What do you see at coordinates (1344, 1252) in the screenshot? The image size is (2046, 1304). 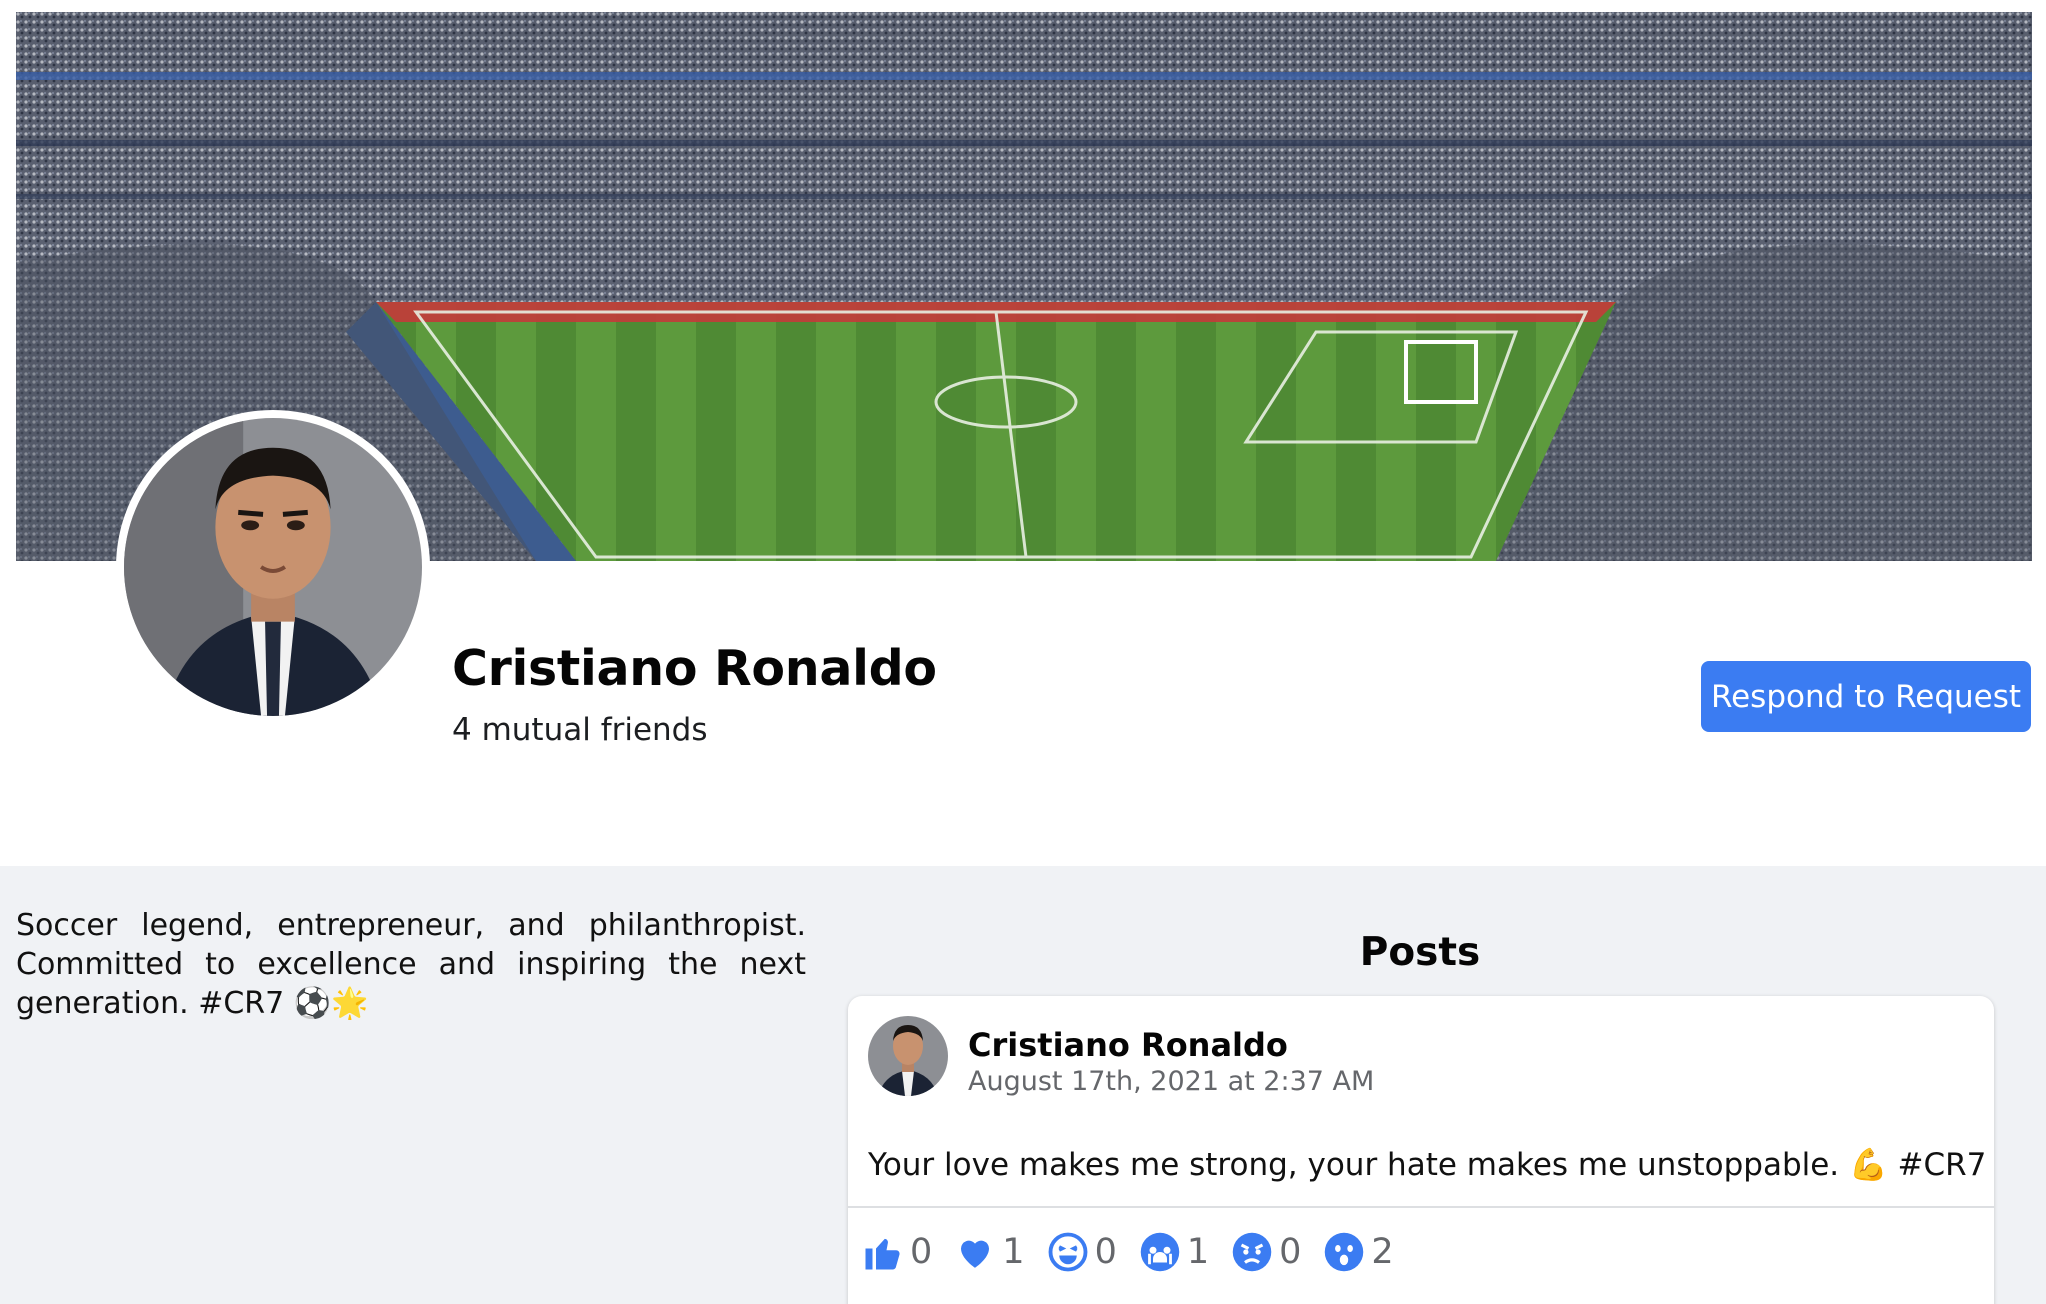 I see `wow-icon` at bounding box center [1344, 1252].